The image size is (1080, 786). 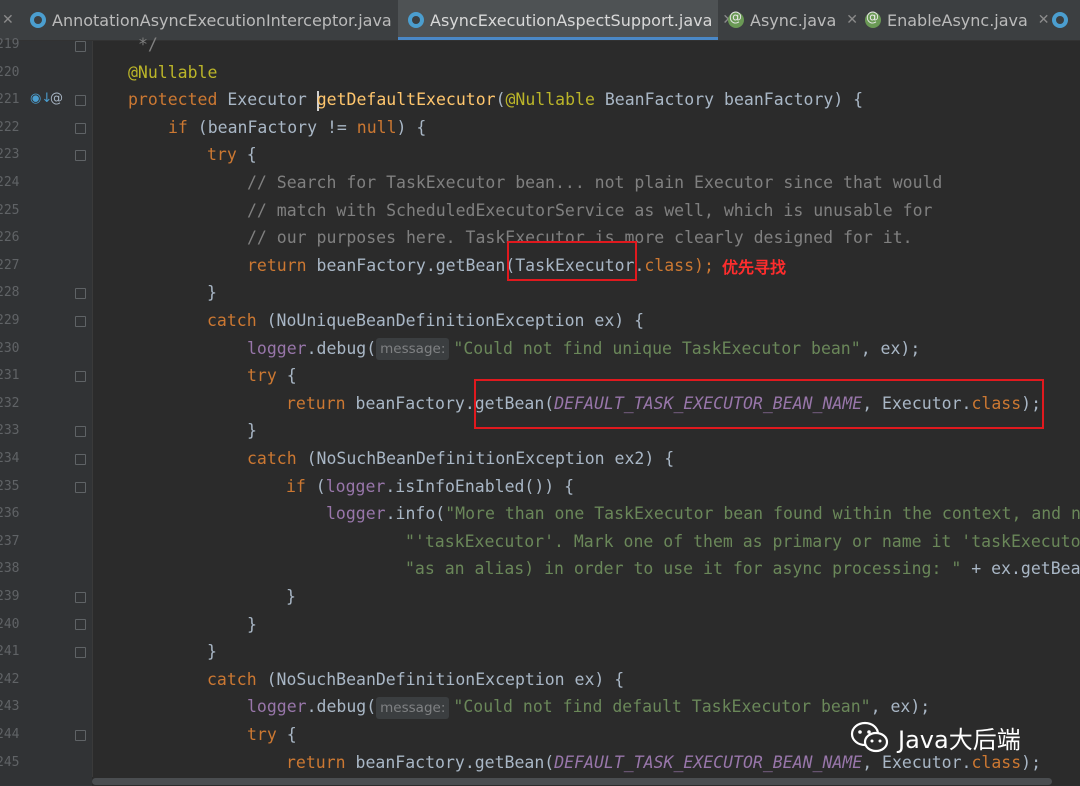 I want to click on tab-label: EnableAsync.java, so click(x=957, y=20).